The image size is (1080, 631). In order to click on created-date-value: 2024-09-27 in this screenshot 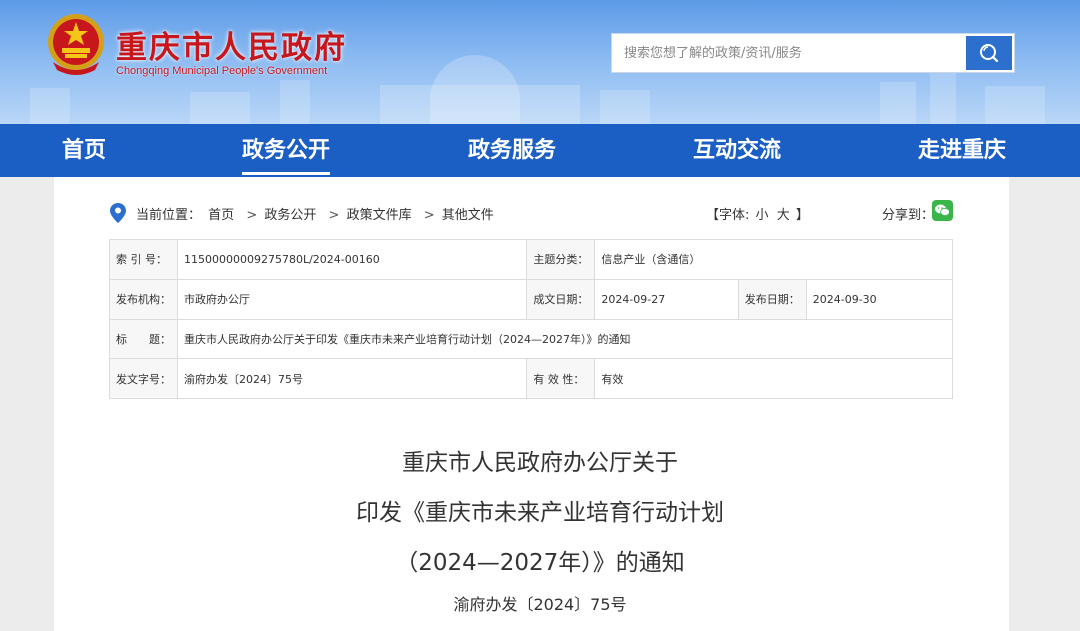, I will do `click(666, 299)`.